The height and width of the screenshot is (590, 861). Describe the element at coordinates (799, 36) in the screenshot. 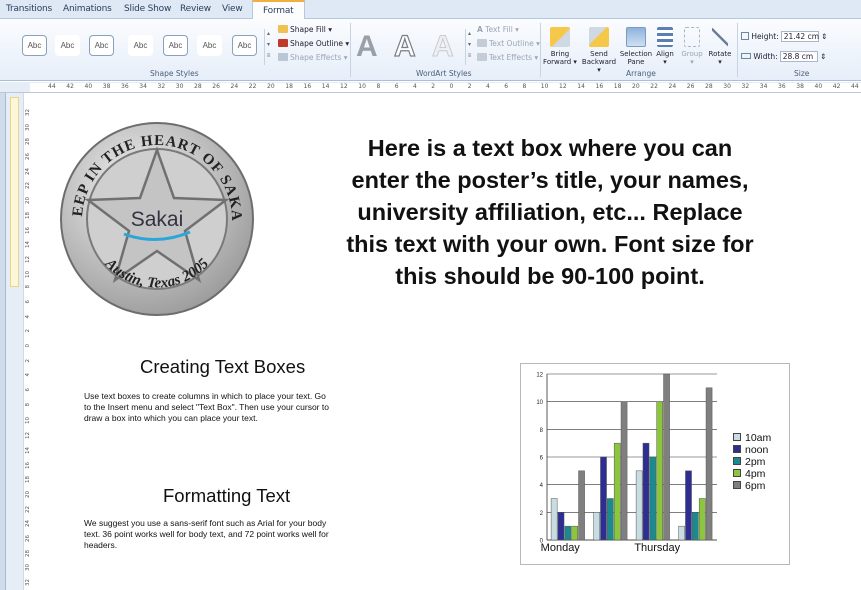

I see `height-input: 21.42 cm` at that location.